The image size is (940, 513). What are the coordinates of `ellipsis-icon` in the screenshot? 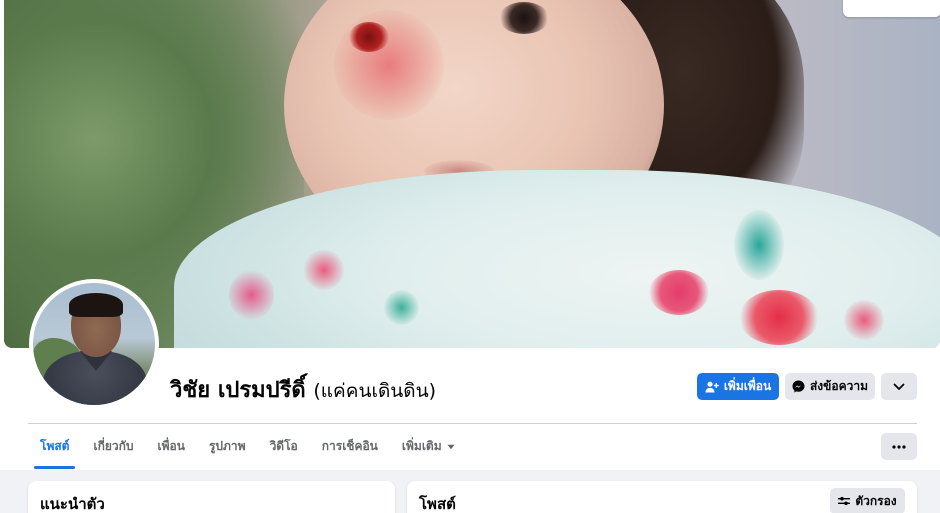 It's located at (899, 446).